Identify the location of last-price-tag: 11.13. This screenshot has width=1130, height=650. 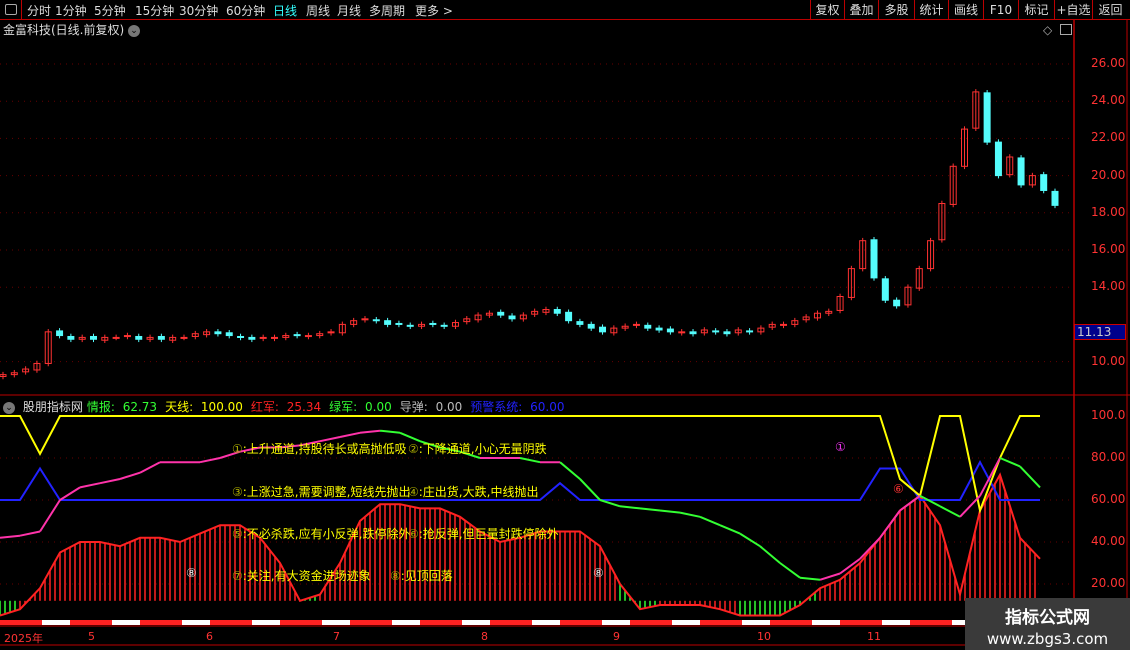
(1100, 332).